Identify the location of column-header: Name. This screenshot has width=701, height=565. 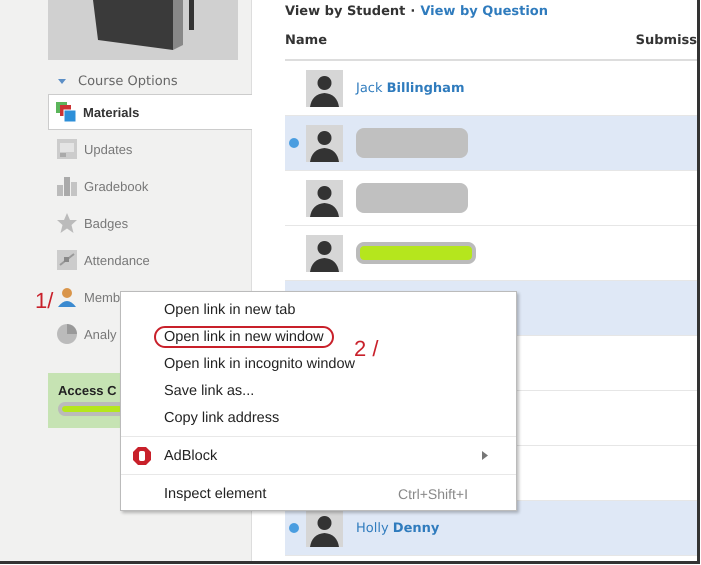
(306, 40).